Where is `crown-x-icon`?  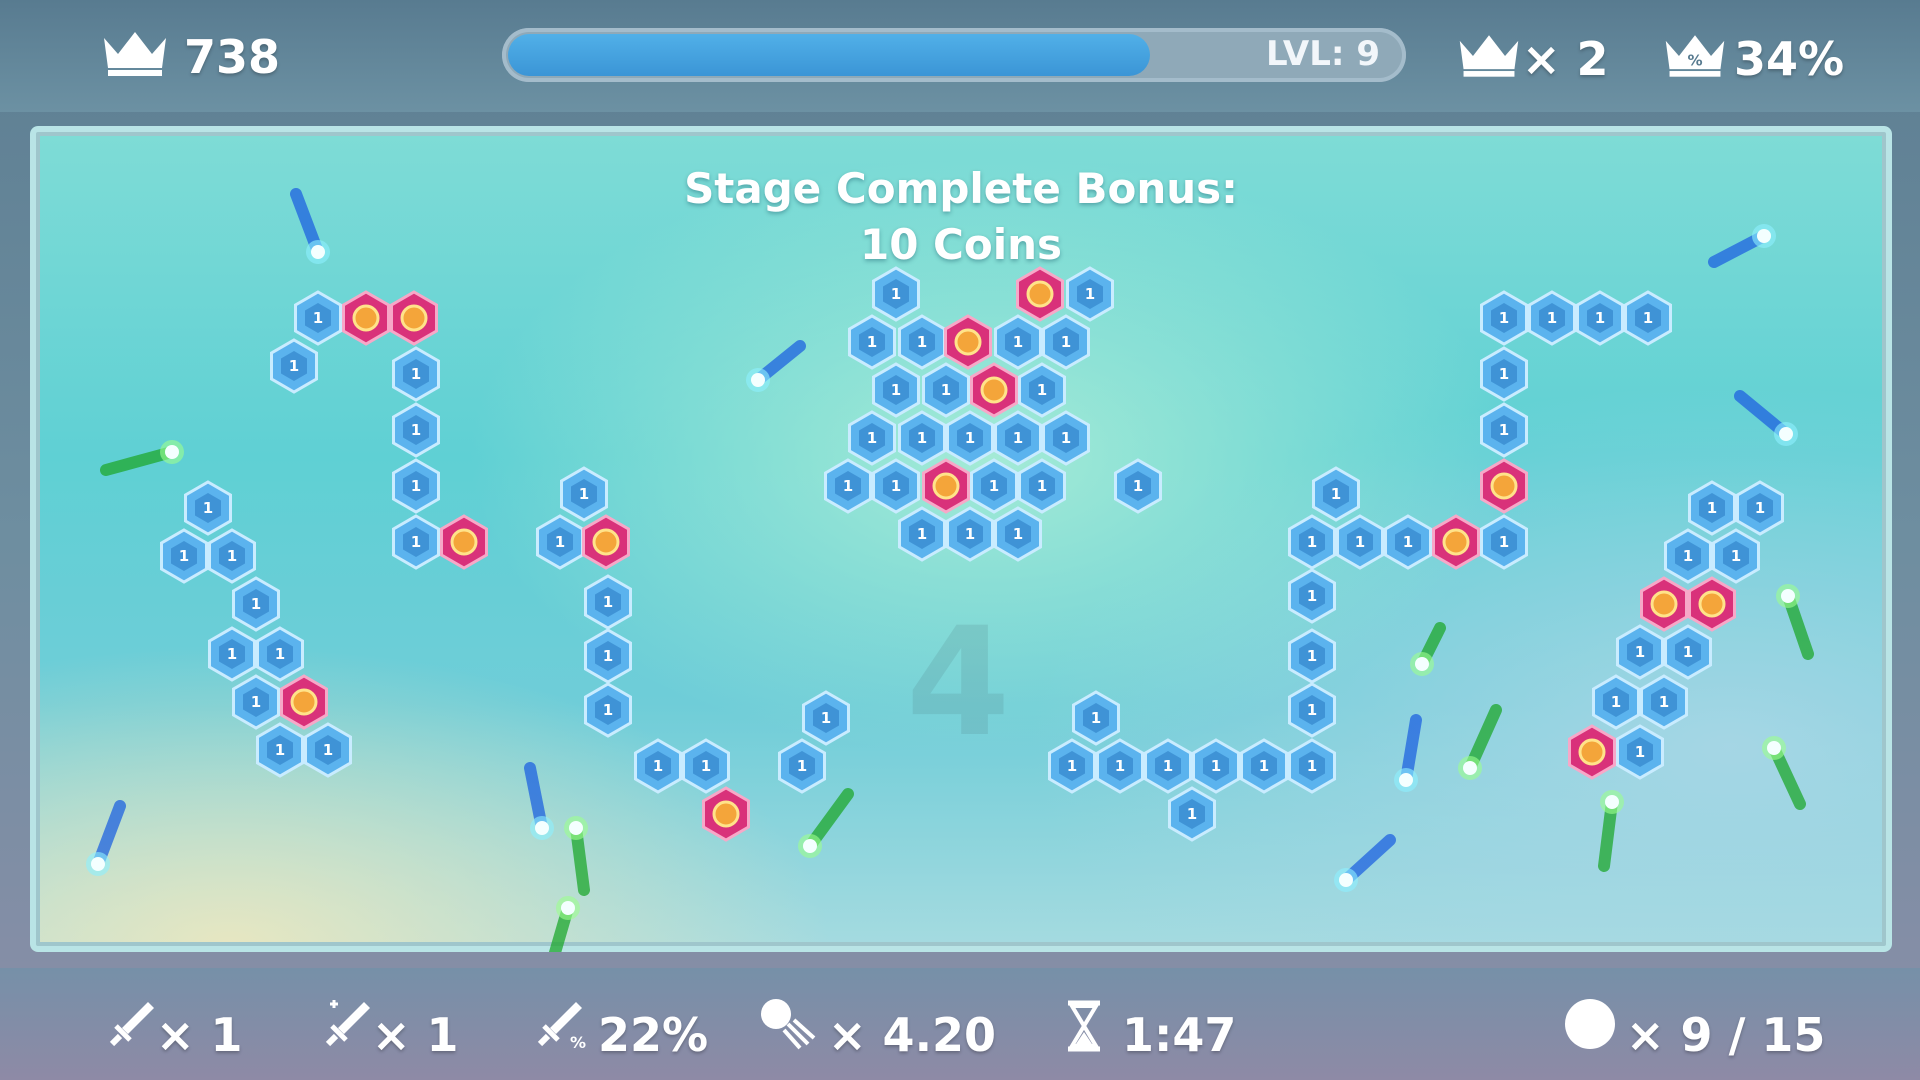 crown-x-icon is located at coordinates (1489, 56).